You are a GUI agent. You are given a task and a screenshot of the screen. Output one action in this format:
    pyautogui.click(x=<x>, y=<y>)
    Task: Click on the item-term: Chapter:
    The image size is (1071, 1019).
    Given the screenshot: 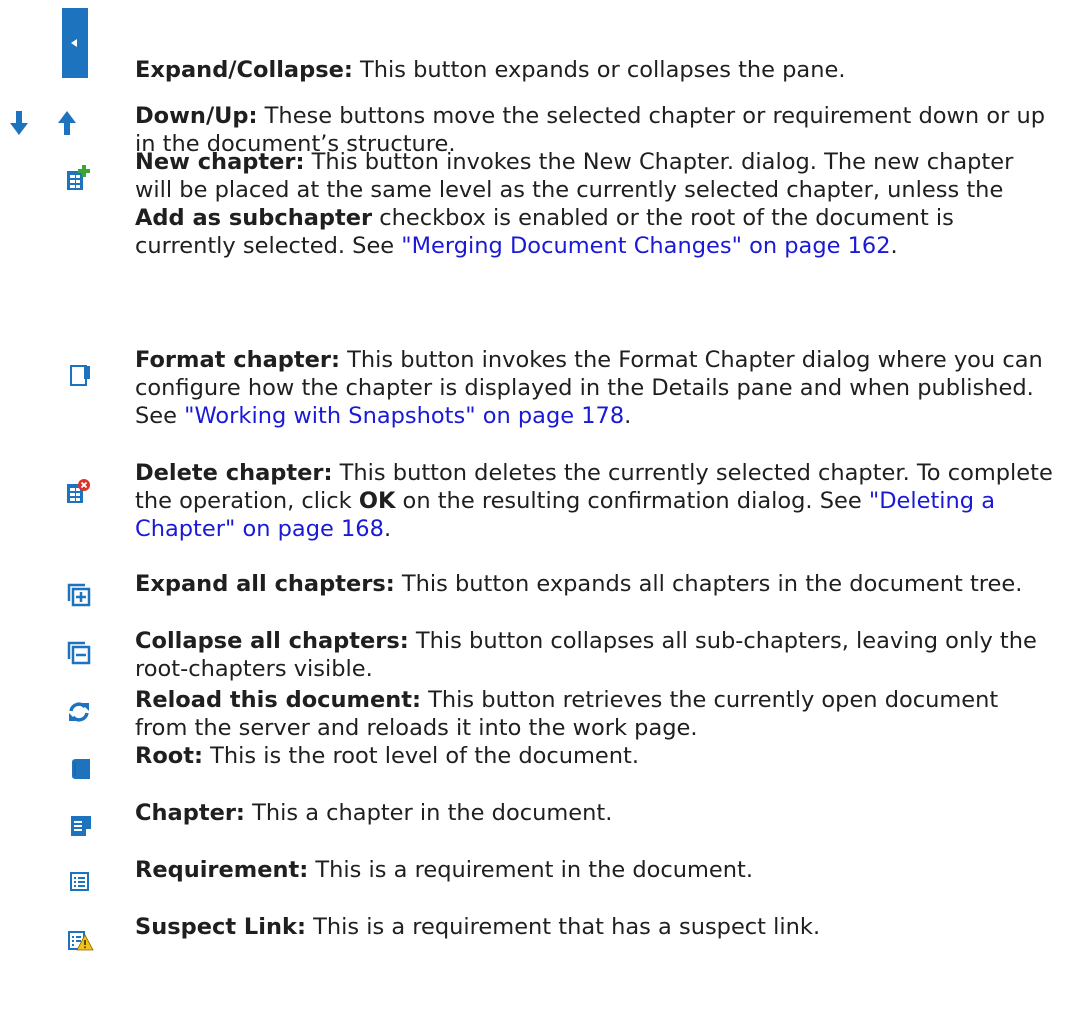 What is the action you would take?
    pyautogui.click(x=190, y=813)
    